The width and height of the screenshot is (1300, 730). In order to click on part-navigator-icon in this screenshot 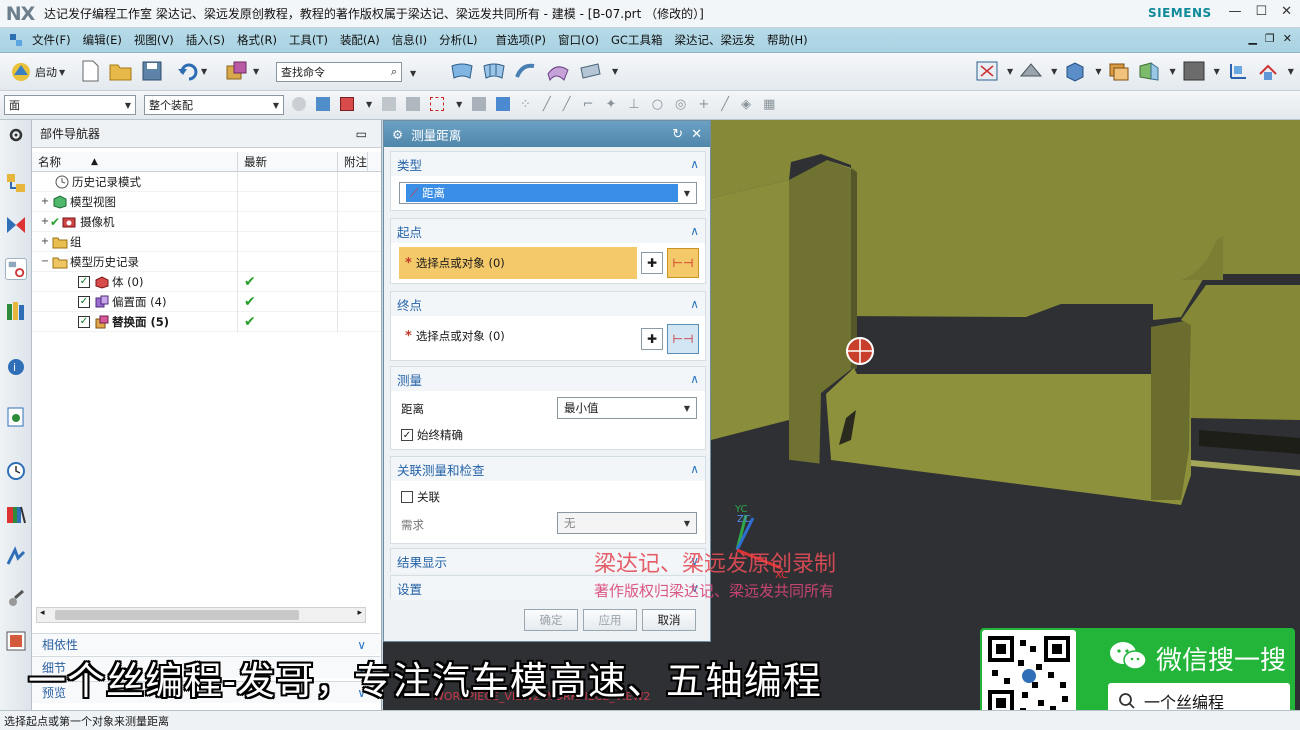, I will do `click(16, 269)`.